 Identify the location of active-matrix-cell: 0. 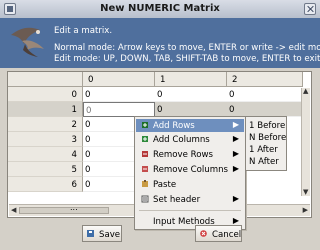
(119, 109).